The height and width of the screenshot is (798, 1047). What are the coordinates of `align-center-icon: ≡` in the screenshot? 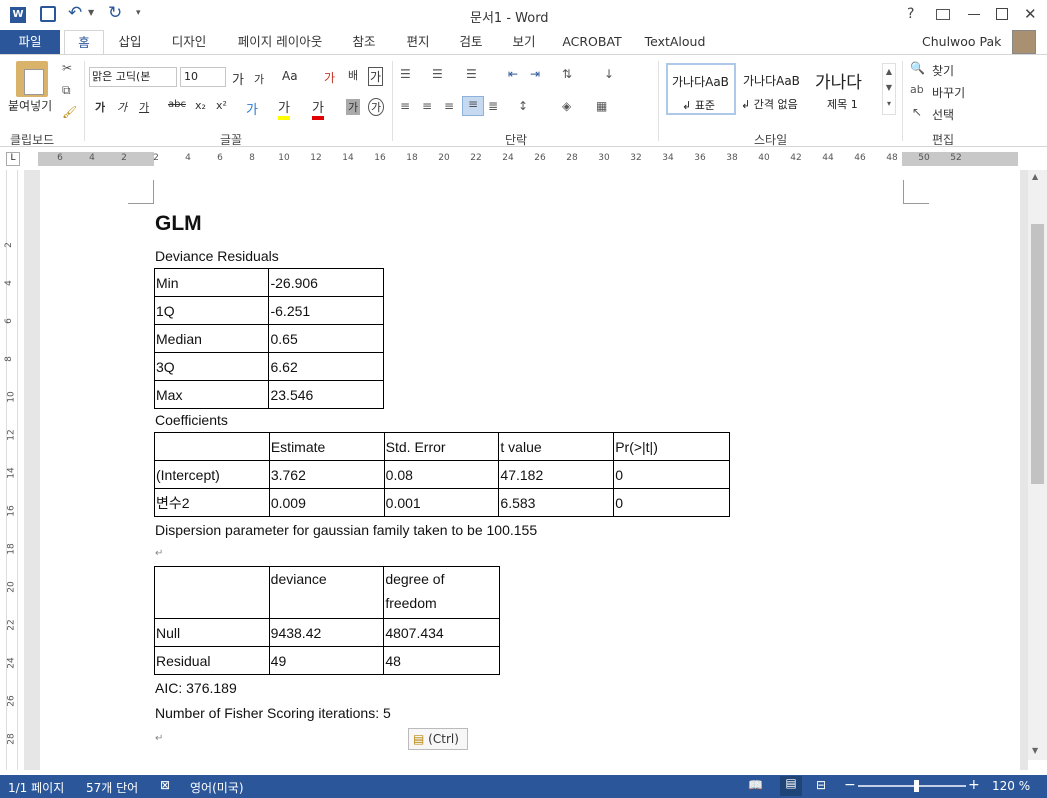 It's located at (427, 106).